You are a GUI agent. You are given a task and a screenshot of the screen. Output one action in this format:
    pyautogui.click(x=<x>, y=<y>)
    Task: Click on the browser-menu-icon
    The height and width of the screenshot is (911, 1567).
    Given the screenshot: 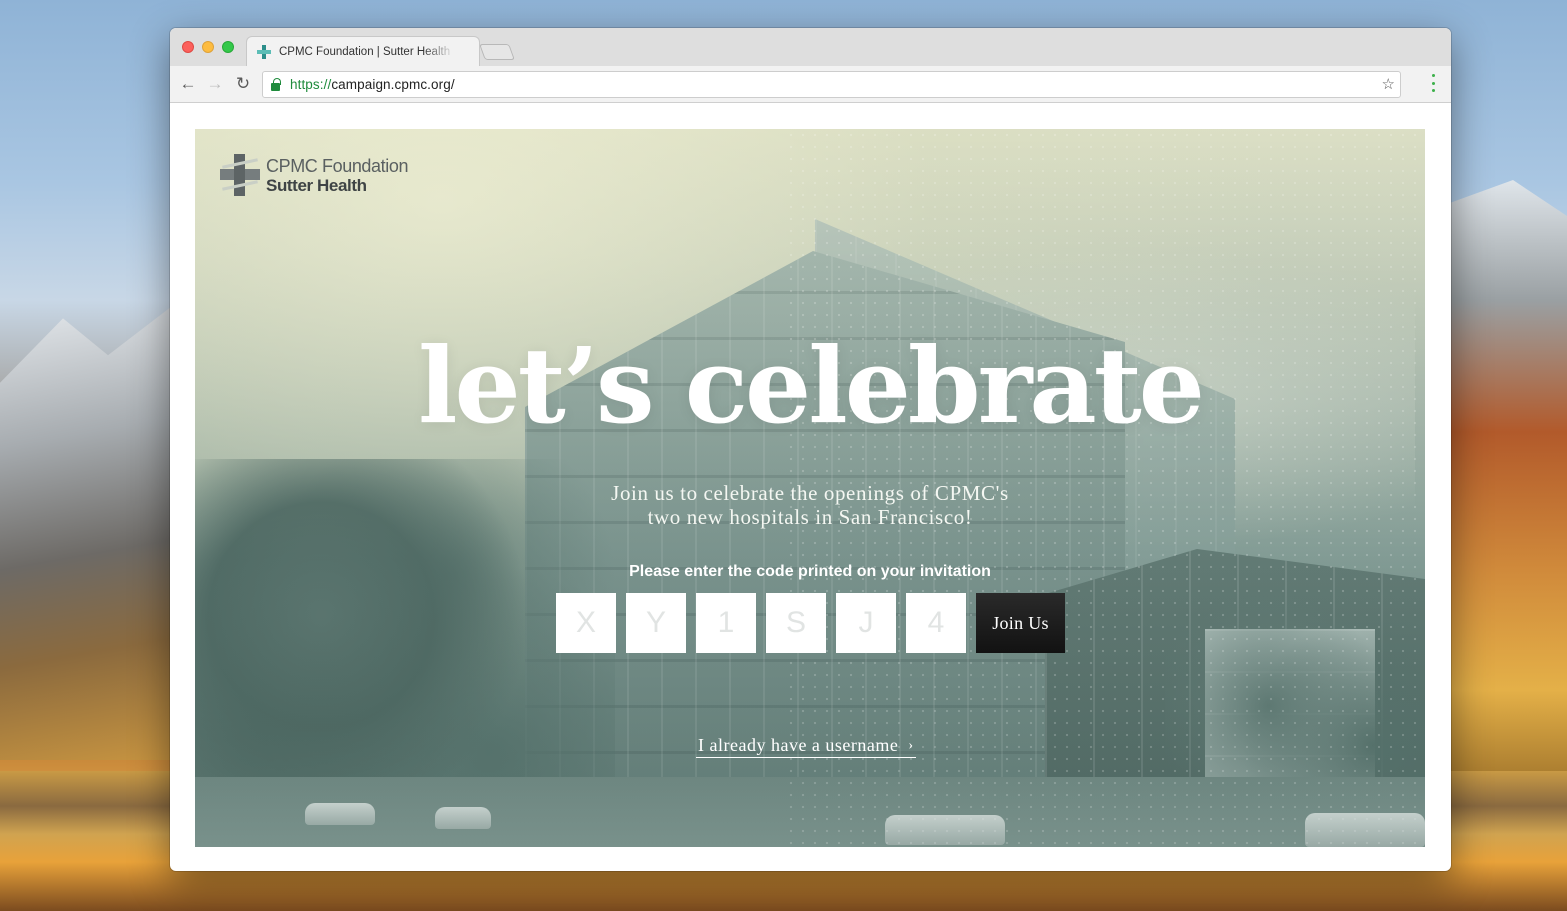 What is the action you would take?
    pyautogui.click(x=1434, y=83)
    